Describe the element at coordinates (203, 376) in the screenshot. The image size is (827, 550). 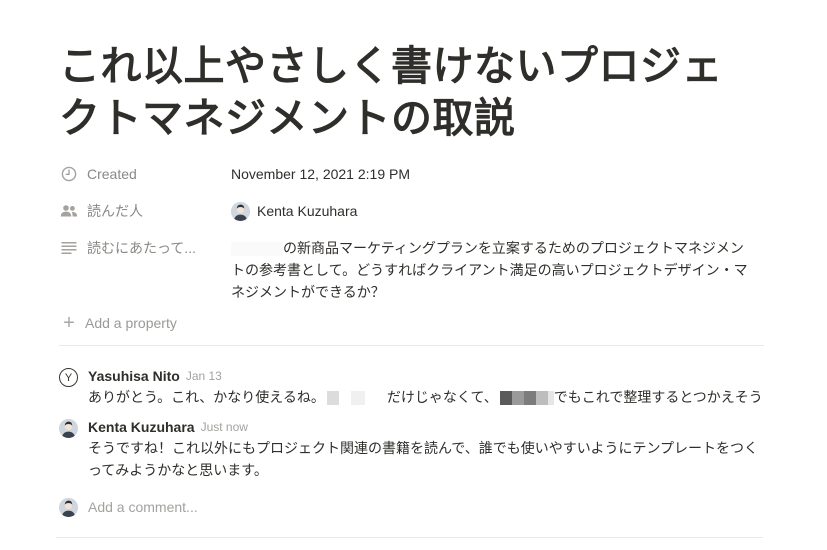
I see `comment-timestamp: Jan 13` at that location.